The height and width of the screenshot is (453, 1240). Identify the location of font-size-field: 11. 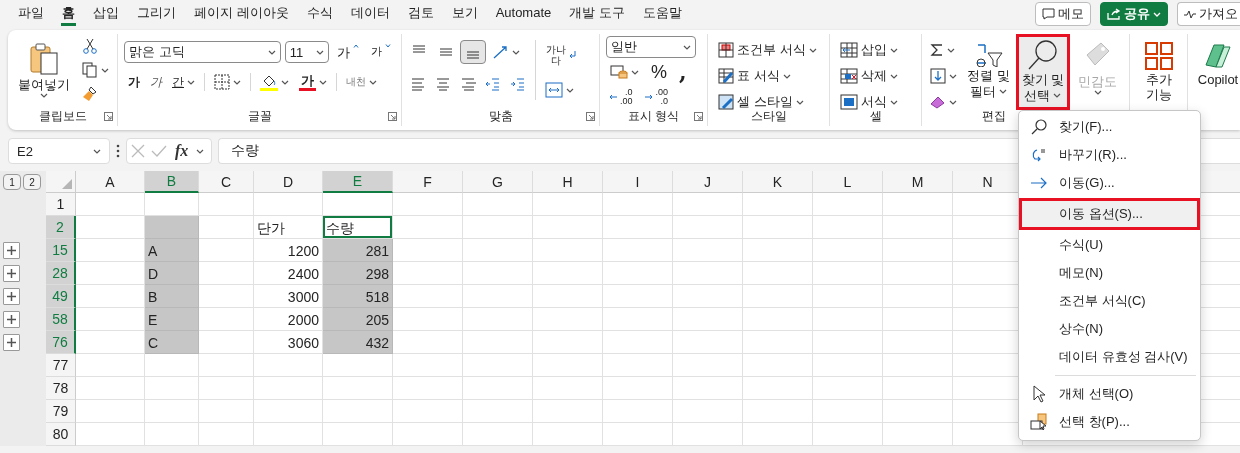
(306, 52).